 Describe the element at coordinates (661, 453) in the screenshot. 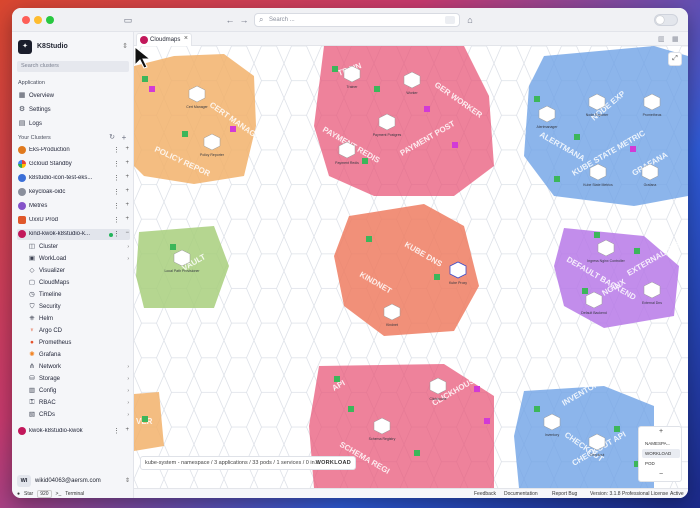

I see `zoom-level-workload: WORKLOAD` at that location.